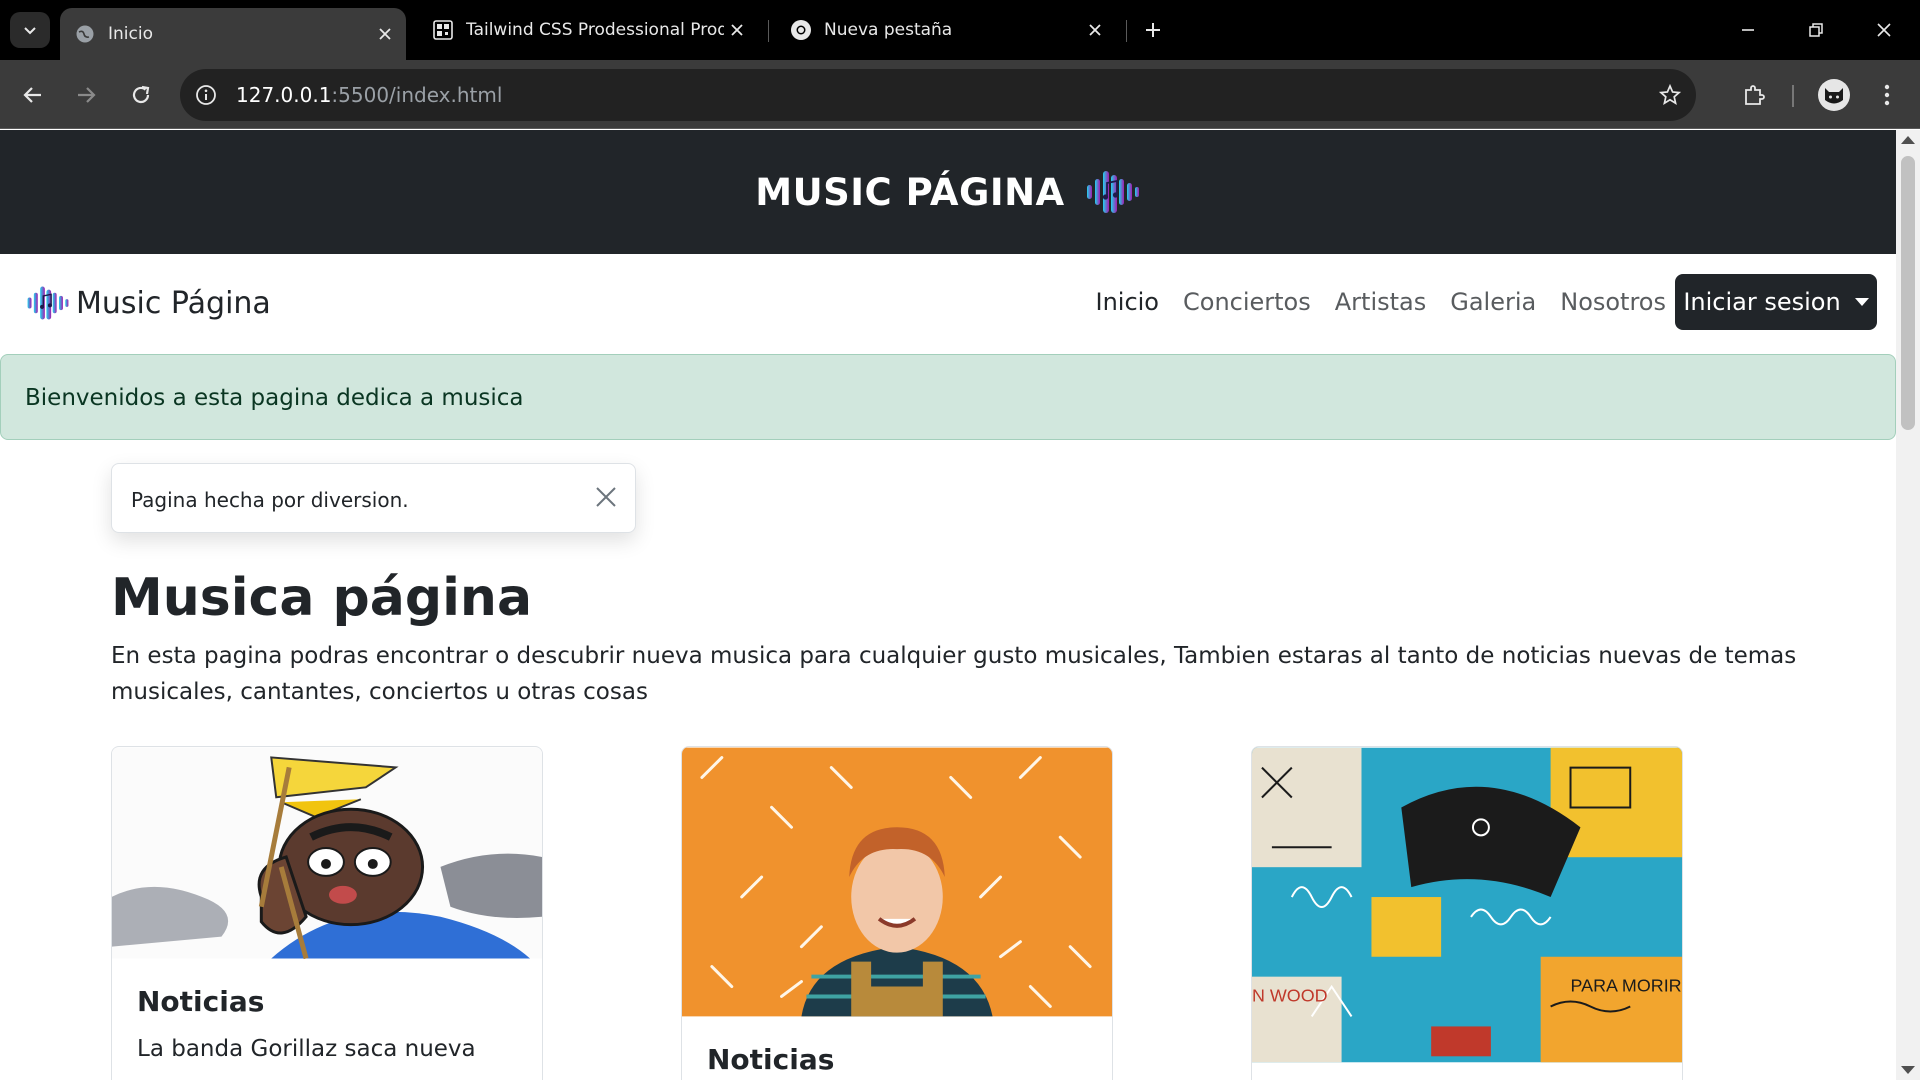 The image size is (1920, 1080). I want to click on profile-avatar, so click(1834, 95).